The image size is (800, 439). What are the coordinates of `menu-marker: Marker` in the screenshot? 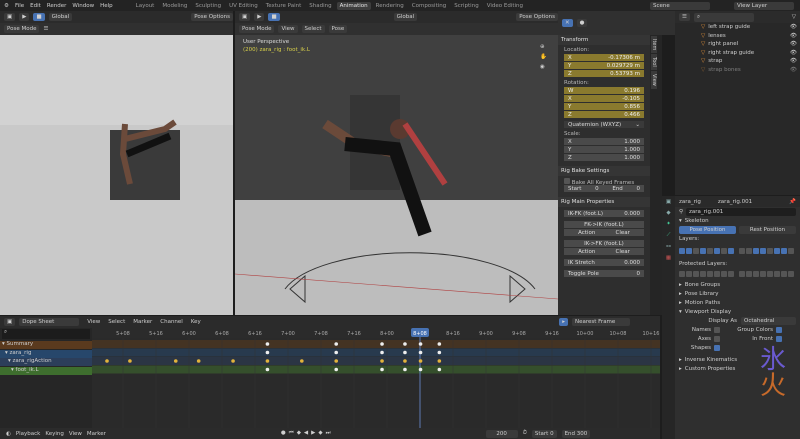 It's located at (142, 322).